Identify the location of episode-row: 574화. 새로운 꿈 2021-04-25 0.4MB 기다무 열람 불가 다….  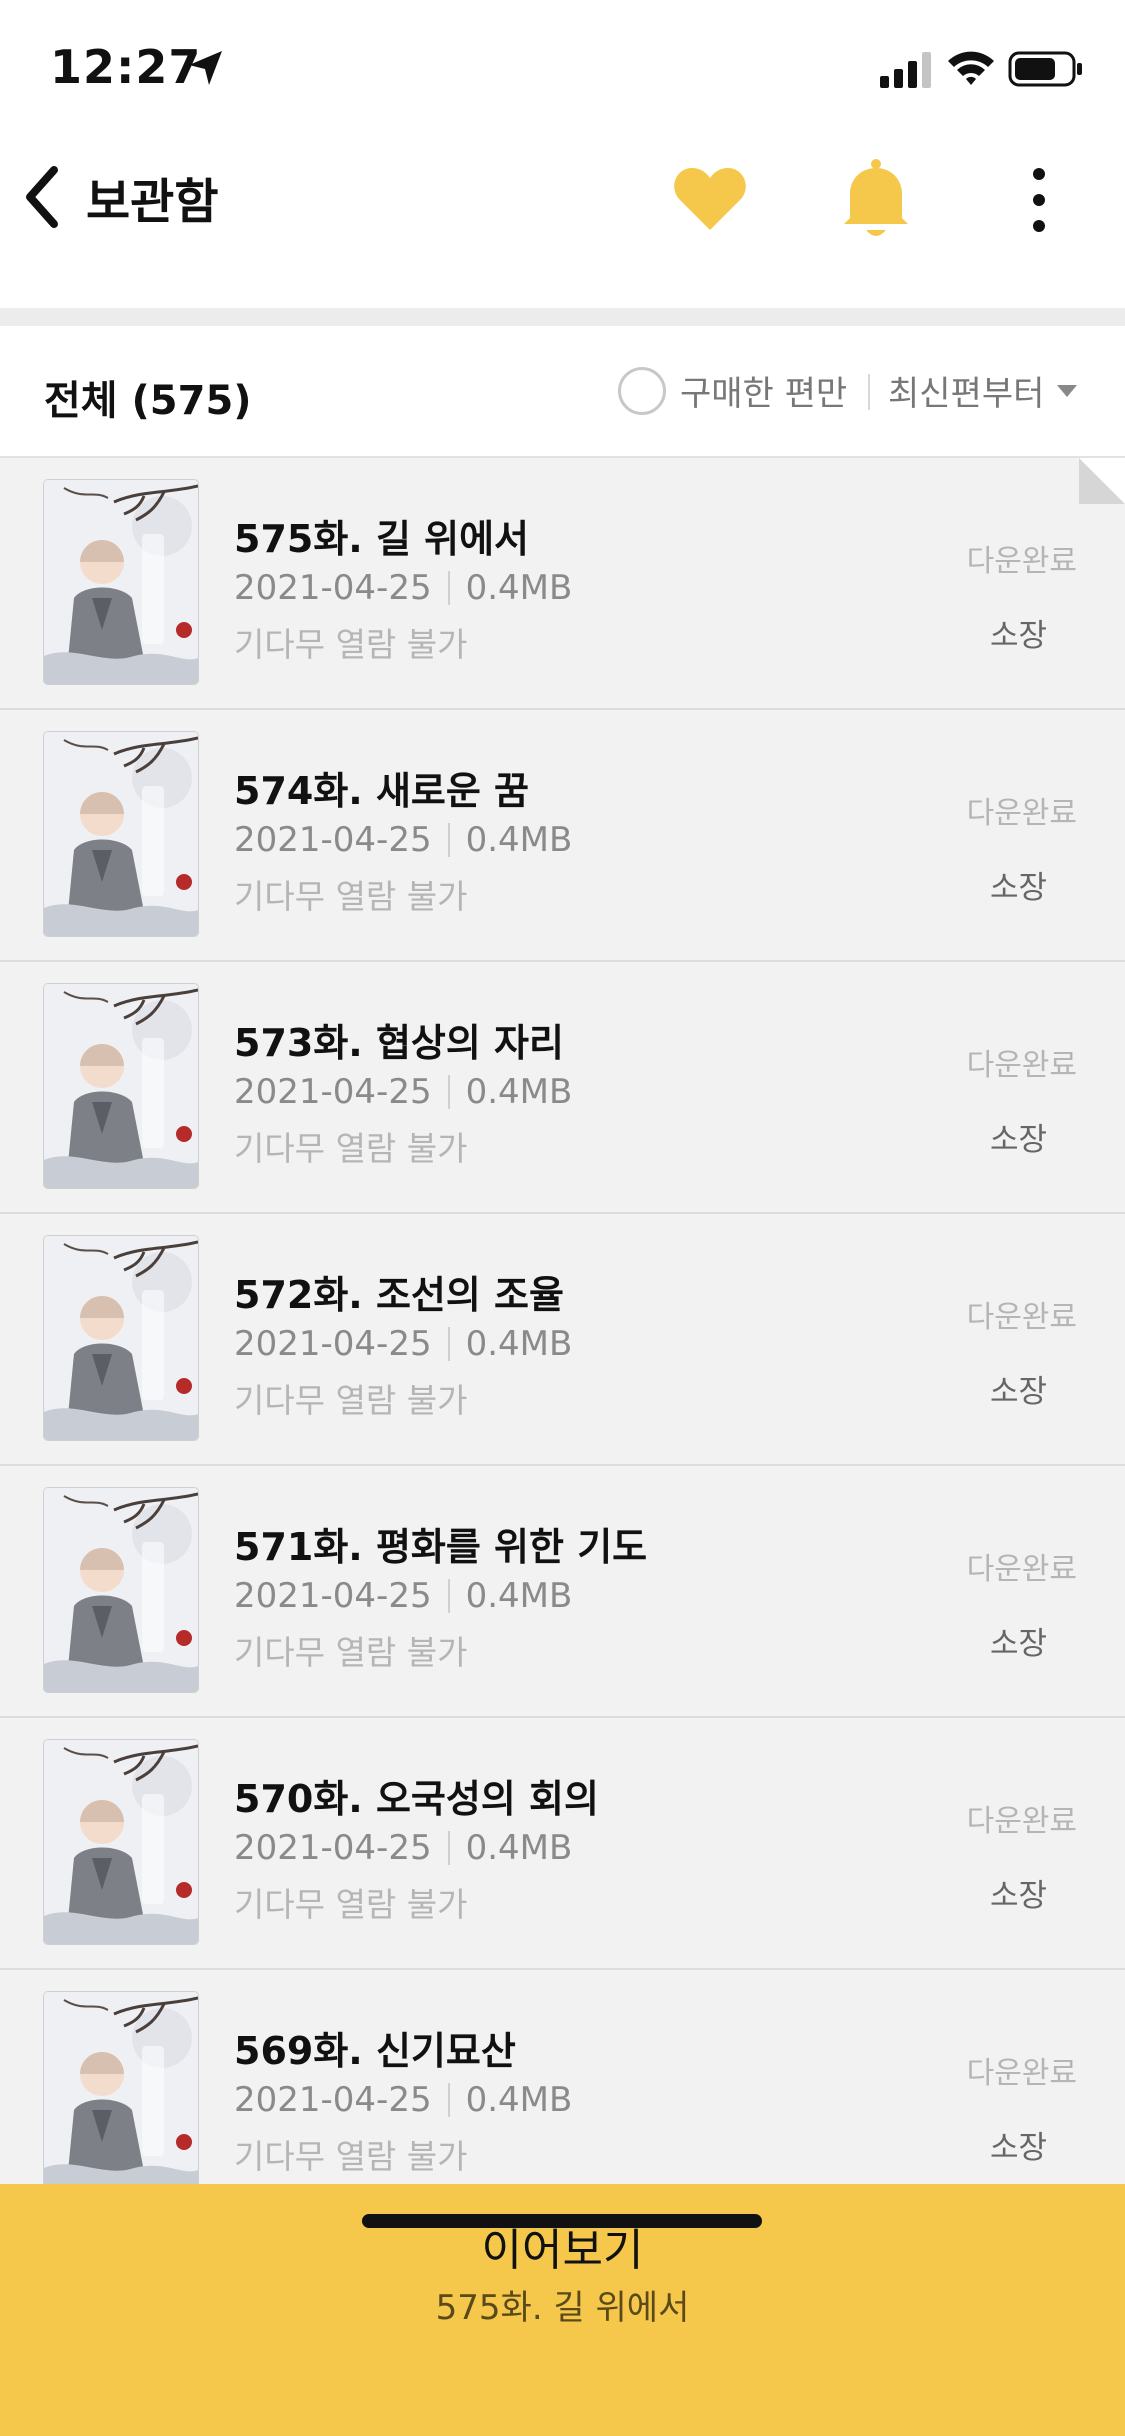
(562, 836).